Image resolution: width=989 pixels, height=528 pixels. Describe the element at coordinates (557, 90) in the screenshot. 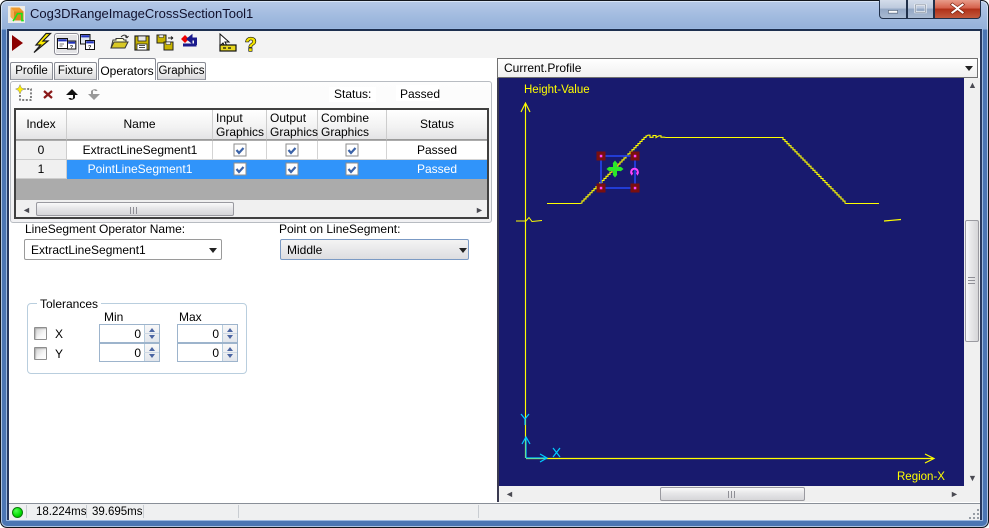

I see `svg-text: Height-Value` at that location.